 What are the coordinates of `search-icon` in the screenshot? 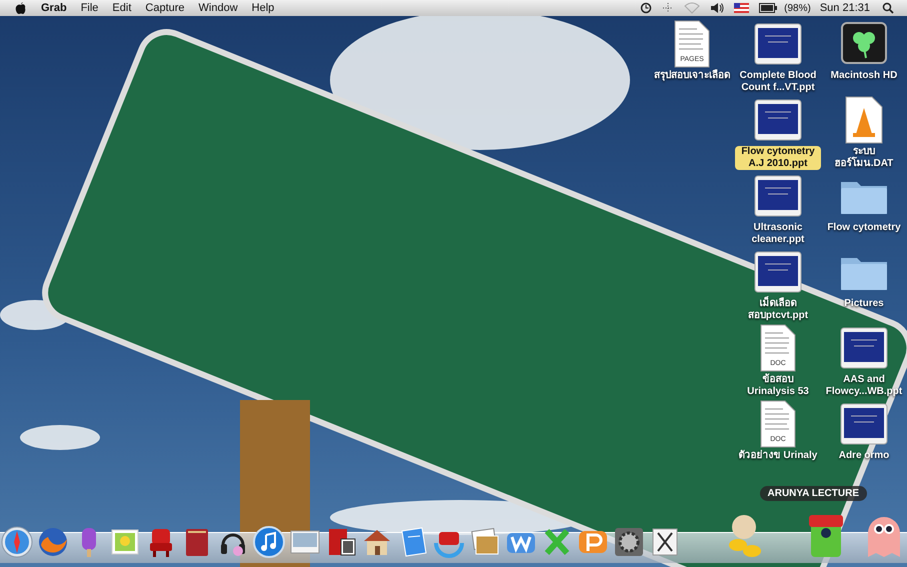 It's located at (888, 8).